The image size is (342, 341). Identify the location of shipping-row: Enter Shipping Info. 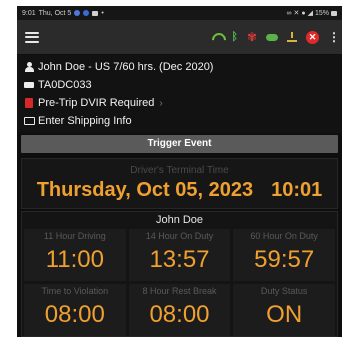
(179, 121).